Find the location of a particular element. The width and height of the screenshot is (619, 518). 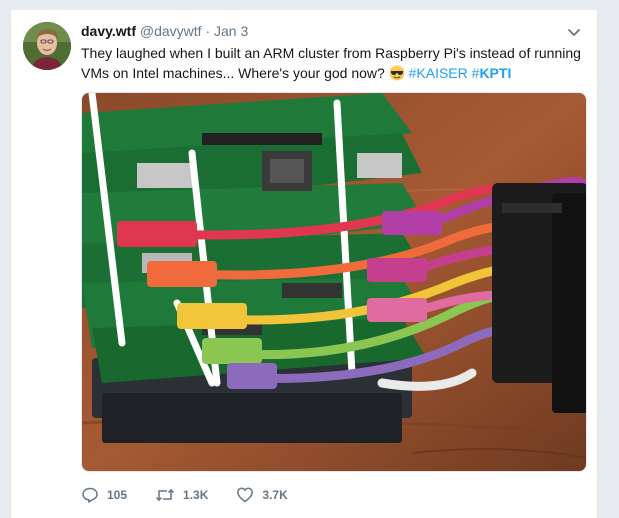

sunglasses-emoji-icon is located at coordinates (397, 73).